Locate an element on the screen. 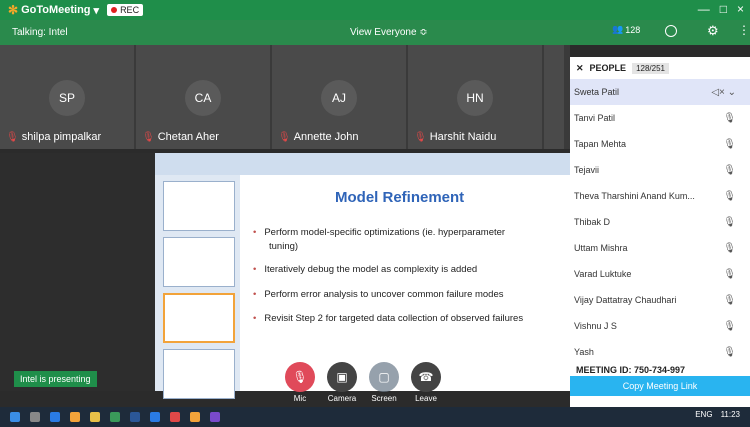  chat-icon is located at coordinates (671, 31).